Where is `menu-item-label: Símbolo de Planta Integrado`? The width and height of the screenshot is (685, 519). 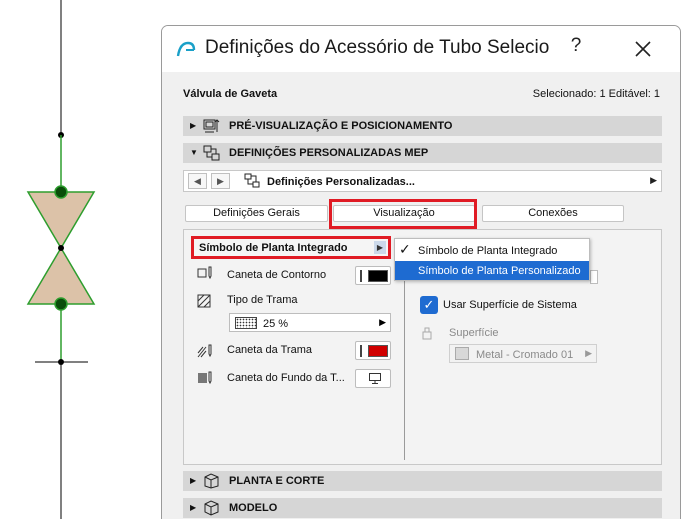 menu-item-label: Símbolo de Planta Integrado is located at coordinates (488, 251).